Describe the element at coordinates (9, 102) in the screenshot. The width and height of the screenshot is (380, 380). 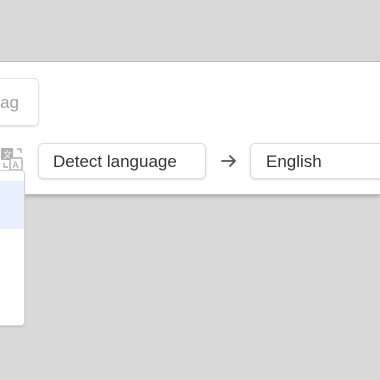
I see `image-input-label: ag` at that location.